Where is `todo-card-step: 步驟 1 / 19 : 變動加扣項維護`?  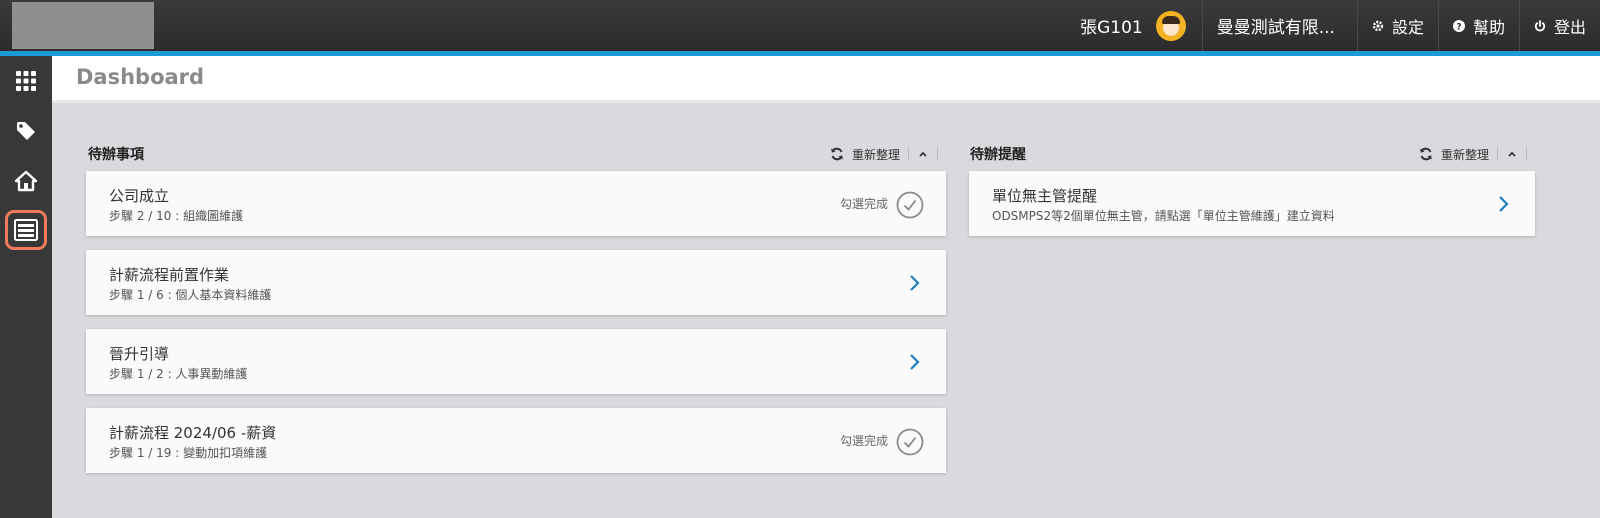
todo-card-step: 步驟 1 / 19 : 變動加扣項維護 is located at coordinates (188, 453).